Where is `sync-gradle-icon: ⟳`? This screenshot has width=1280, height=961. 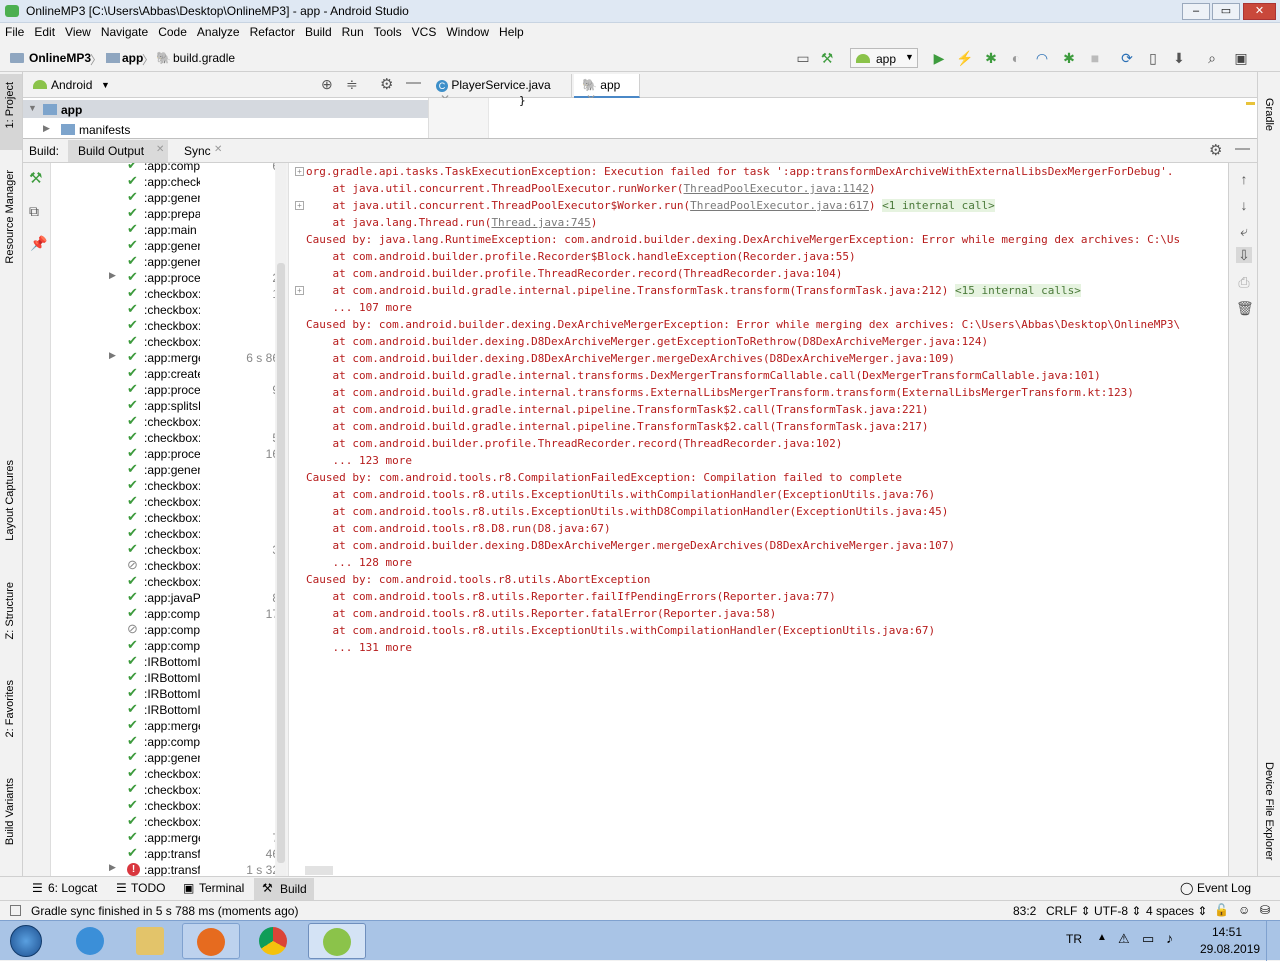 sync-gradle-icon: ⟳ is located at coordinates (1127, 58).